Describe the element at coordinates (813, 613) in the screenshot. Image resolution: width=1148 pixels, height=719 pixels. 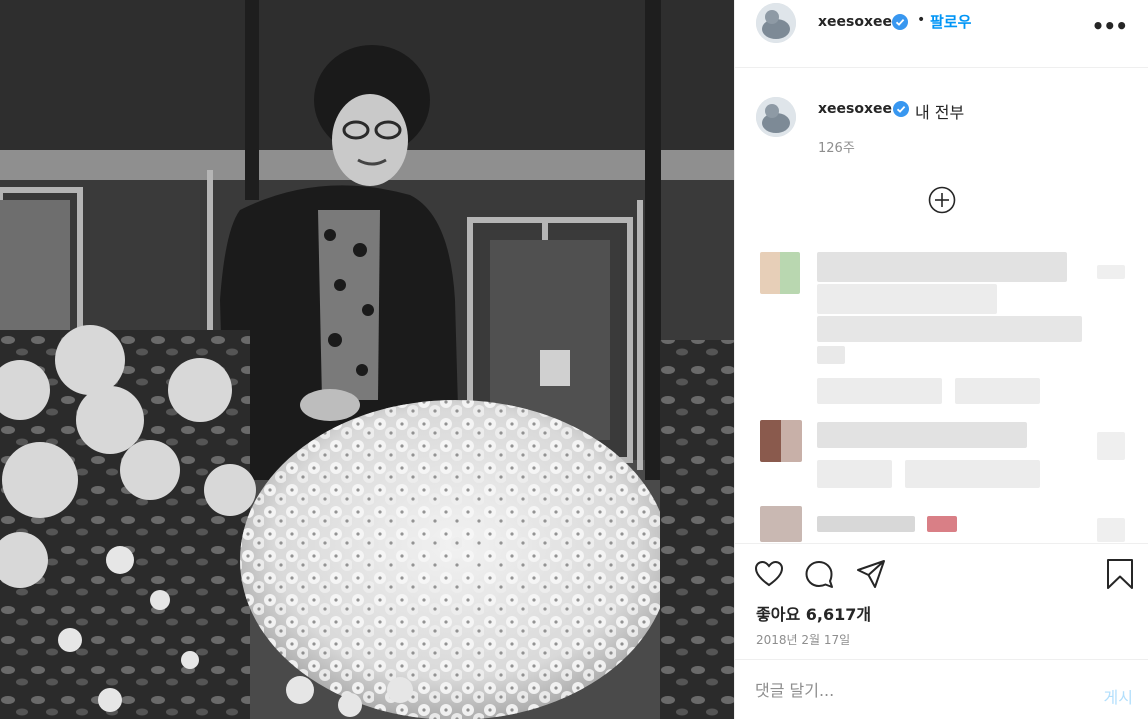
I see `likes-count: 좋아요 6,617개` at that location.